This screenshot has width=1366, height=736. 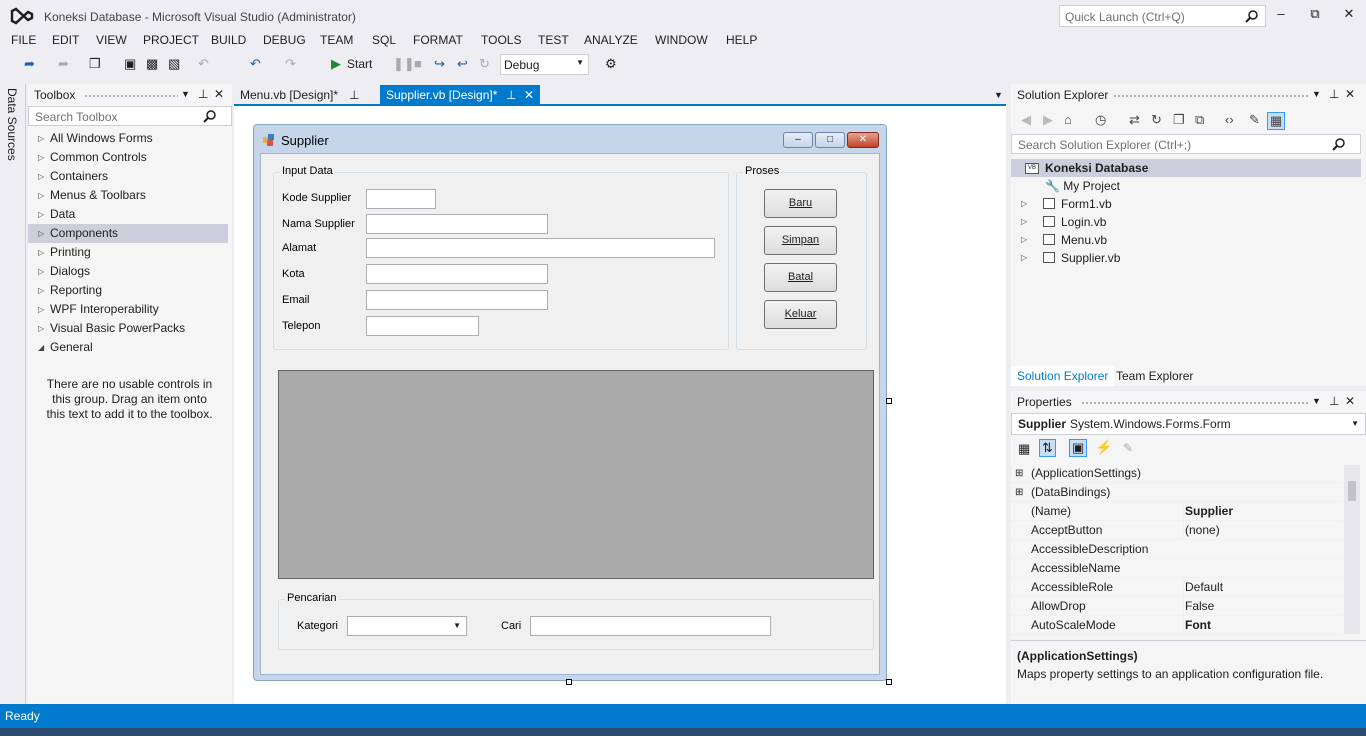 I want to click on solution-search-input: Search Solution Explorer (Ctrl+;), so click(x=1186, y=144).